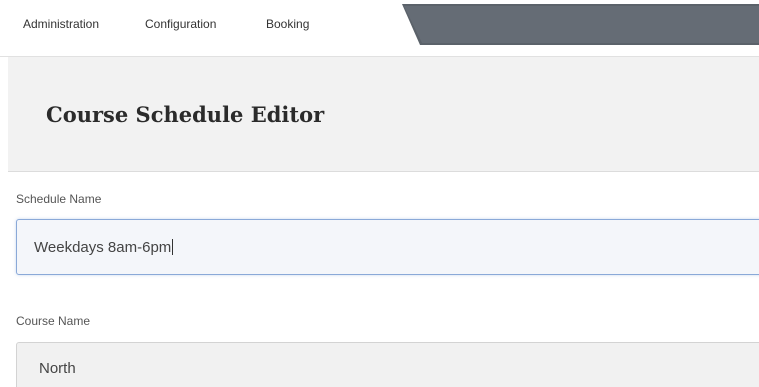 The height and width of the screenshot is (387, 759). Describe the element at coordinates (379, 28) in the screenshot. I see `top-navigation: Administration Configuration Booking` at that location.